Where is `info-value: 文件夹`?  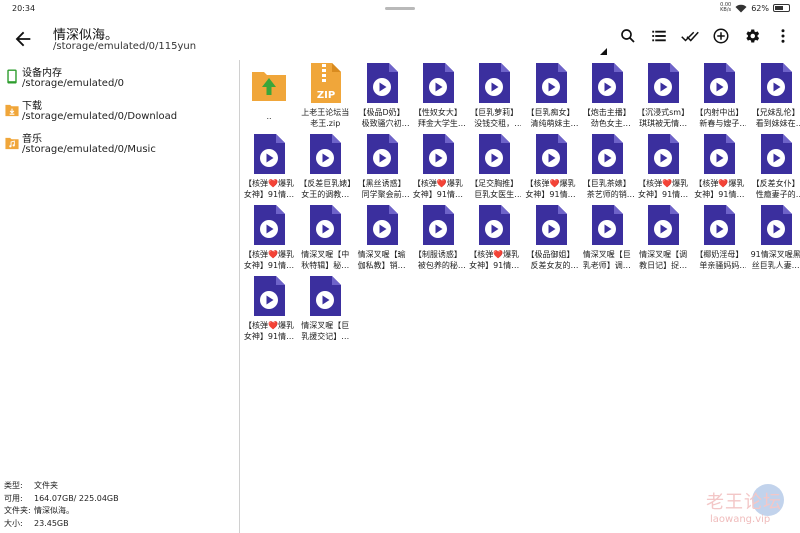
info-value: 文件夹 is located at coordinates (46, 485).